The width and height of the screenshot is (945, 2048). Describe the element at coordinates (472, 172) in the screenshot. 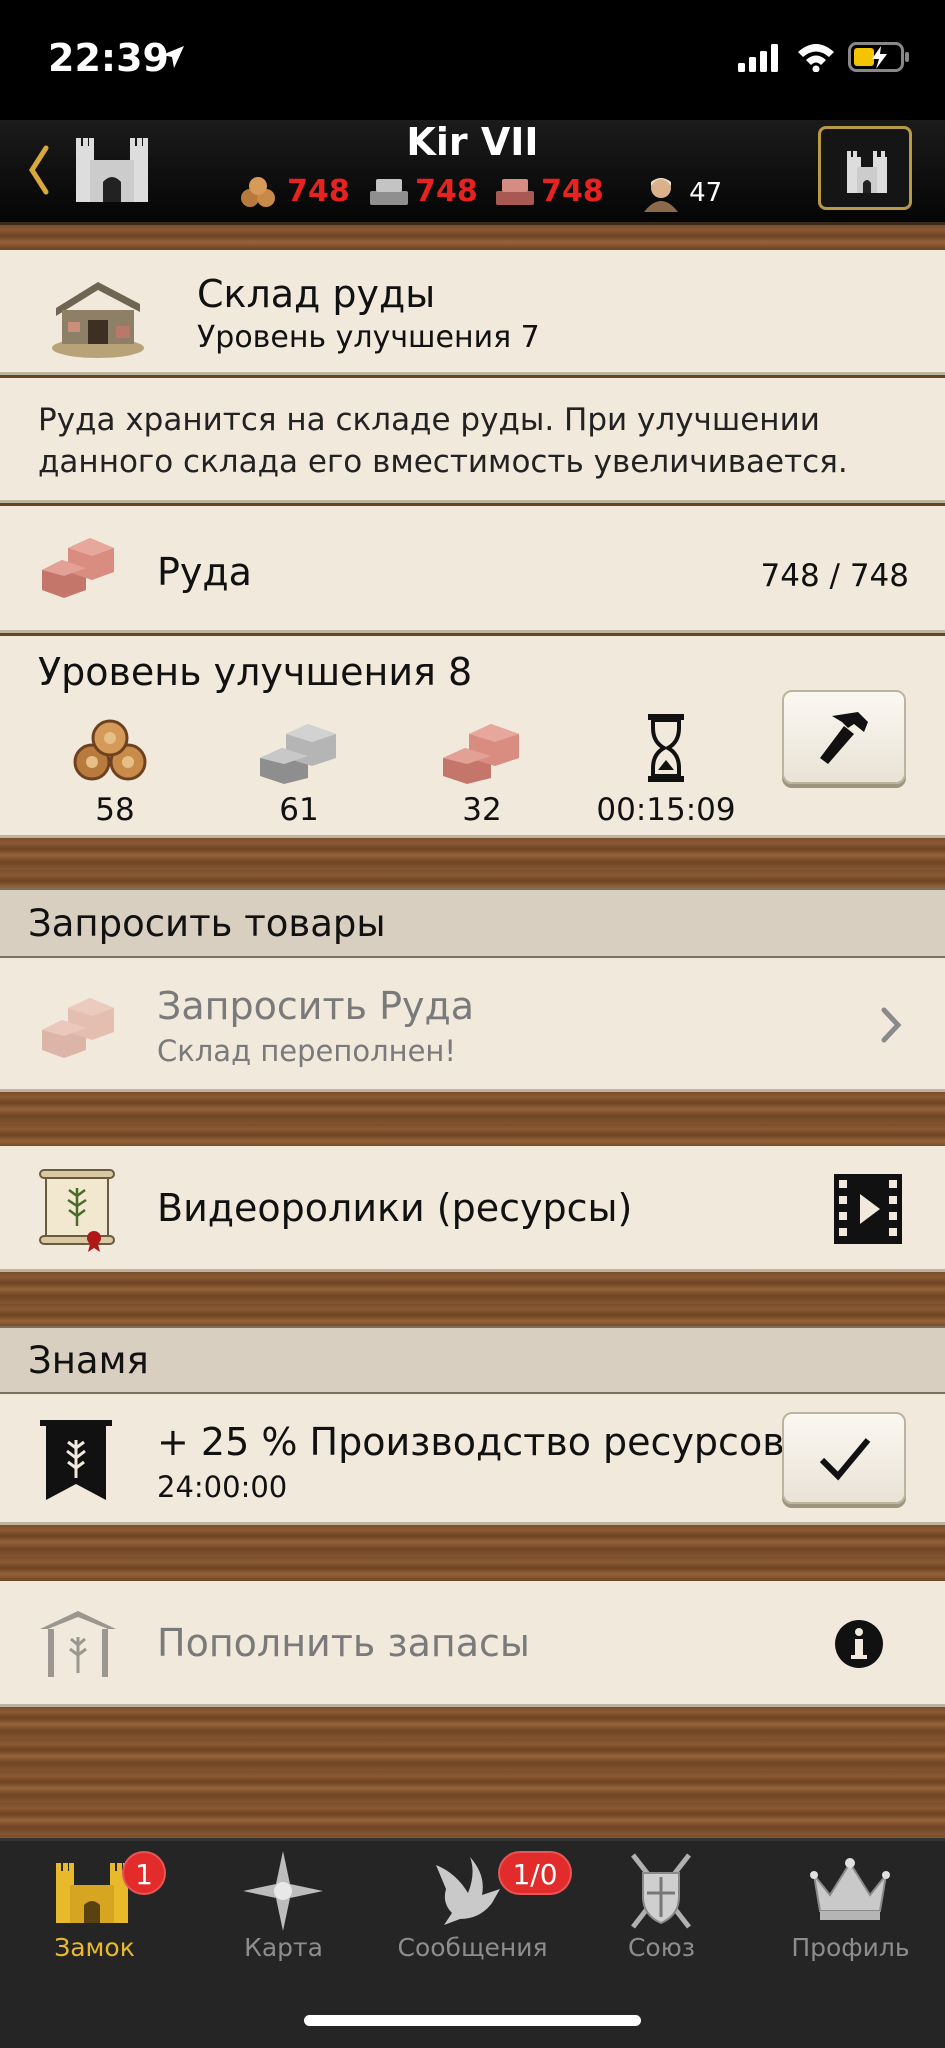

I see `game-header: Kir VII 748 748 748 47` at that location.